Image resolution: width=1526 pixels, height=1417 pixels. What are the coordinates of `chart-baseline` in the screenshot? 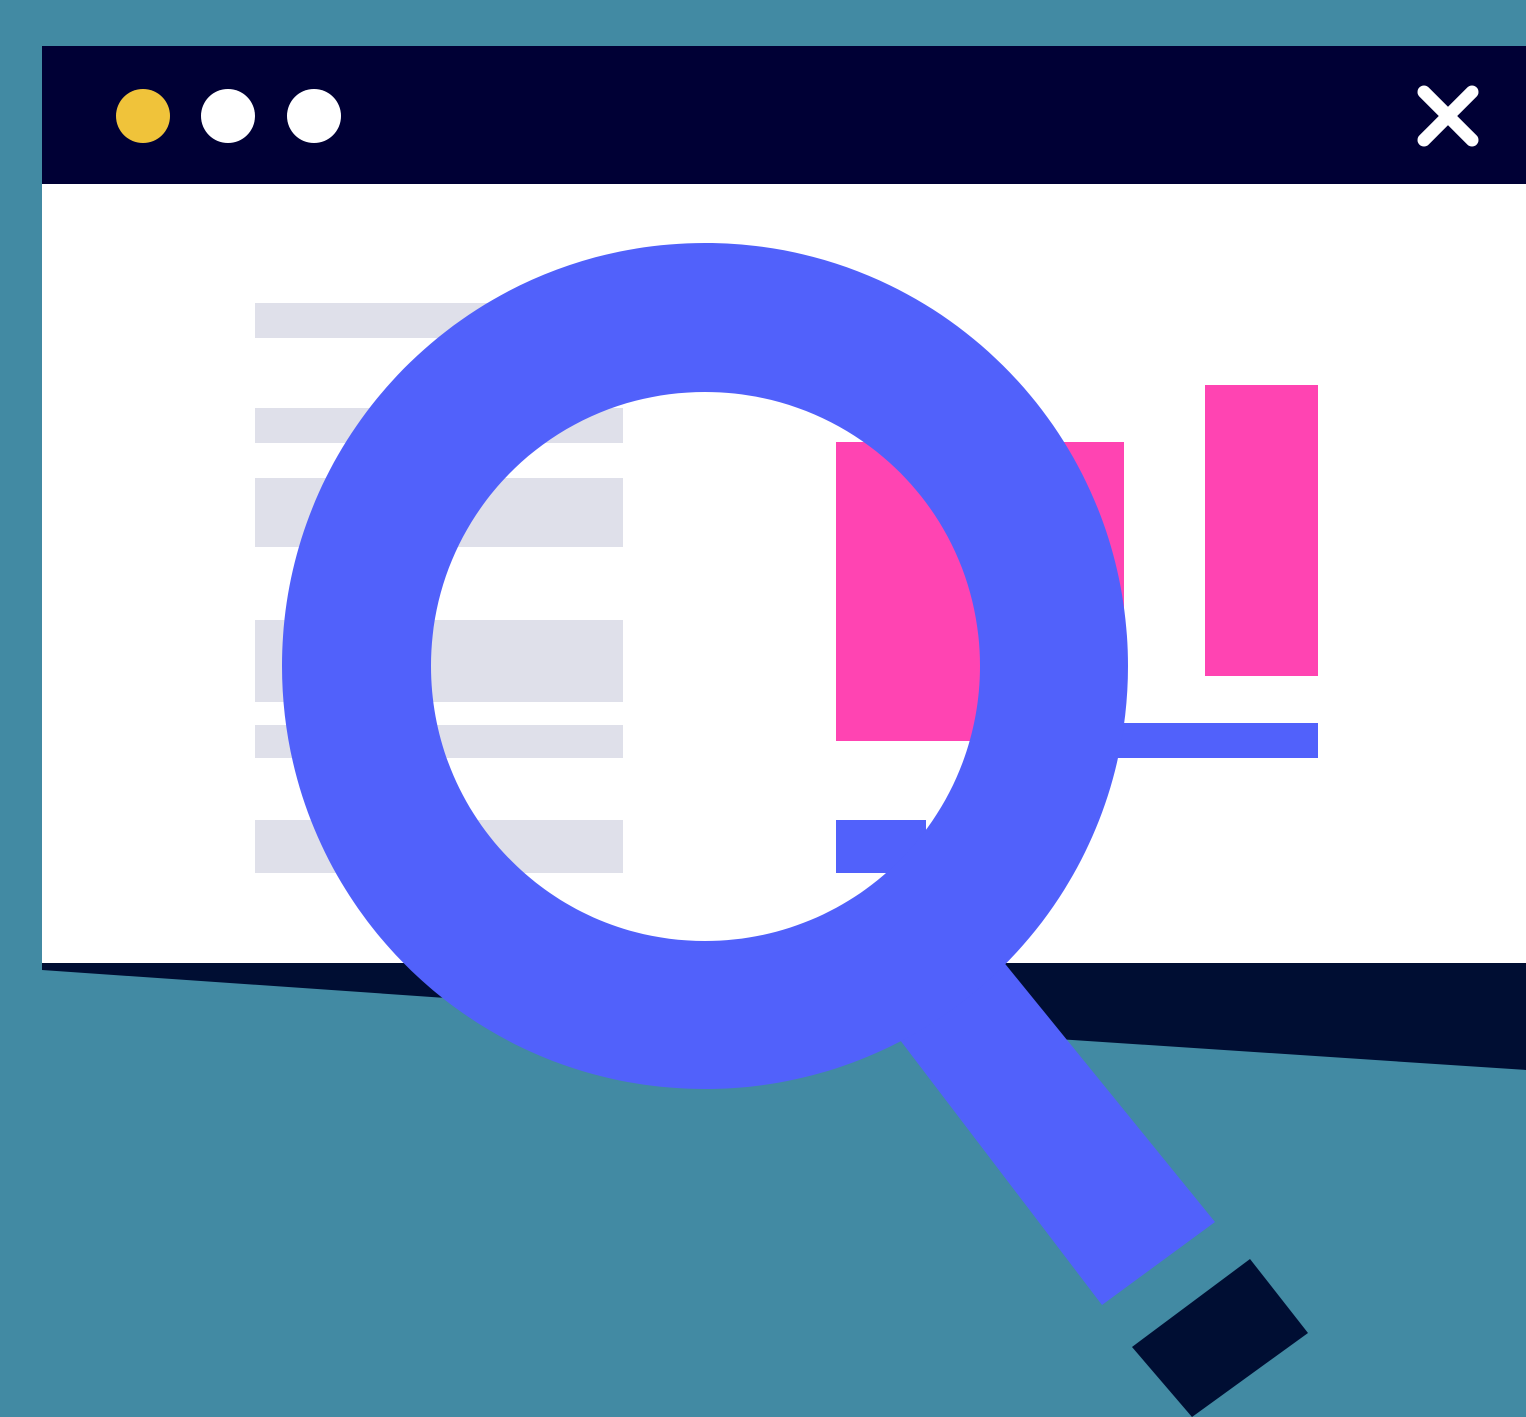 It's located at (1209, 740).